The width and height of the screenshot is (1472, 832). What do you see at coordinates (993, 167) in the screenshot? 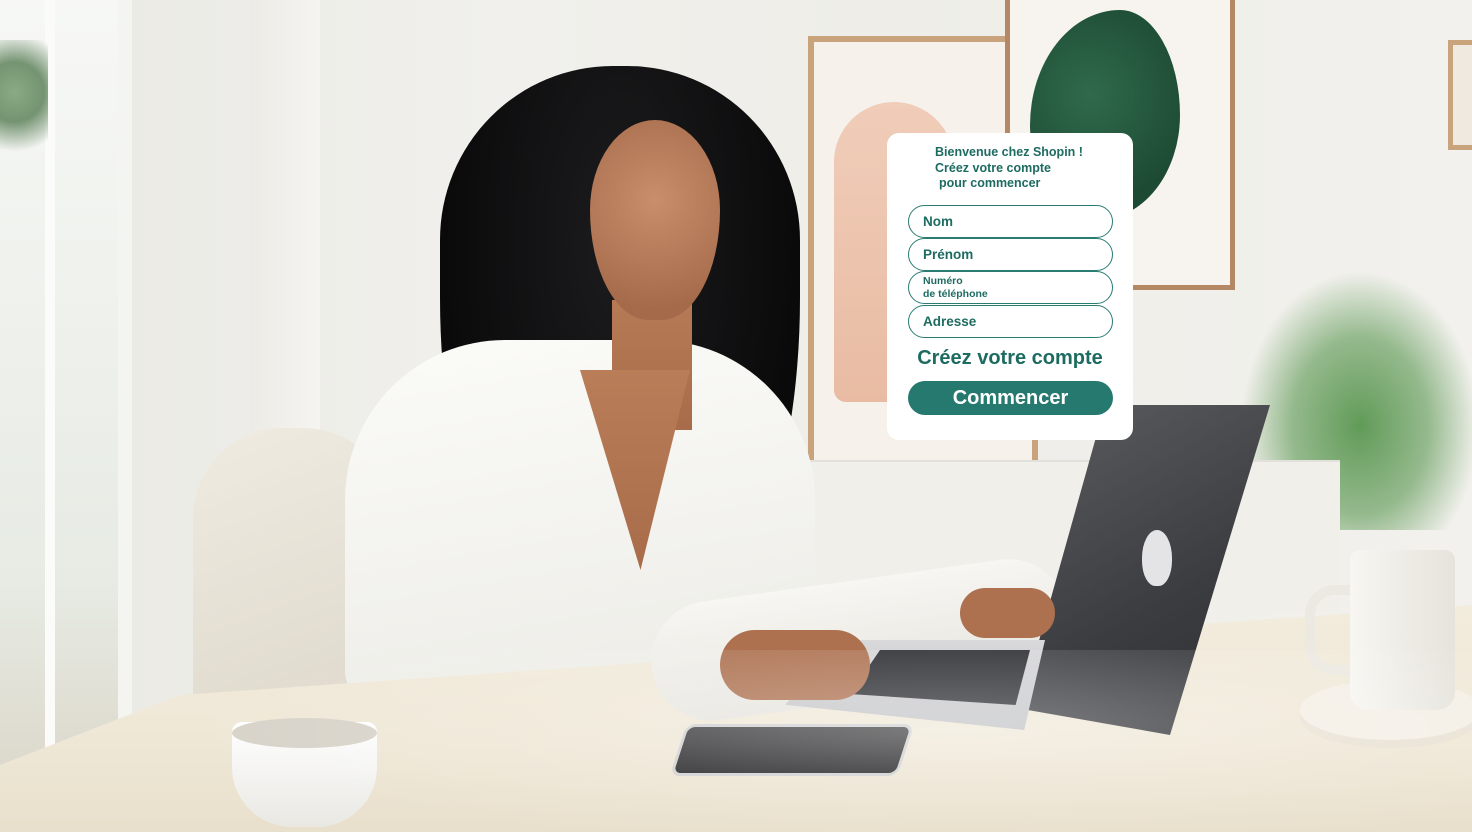
I see `welcome-subtitle-line1: Créez votre compte` at bounding box center [993, 167].